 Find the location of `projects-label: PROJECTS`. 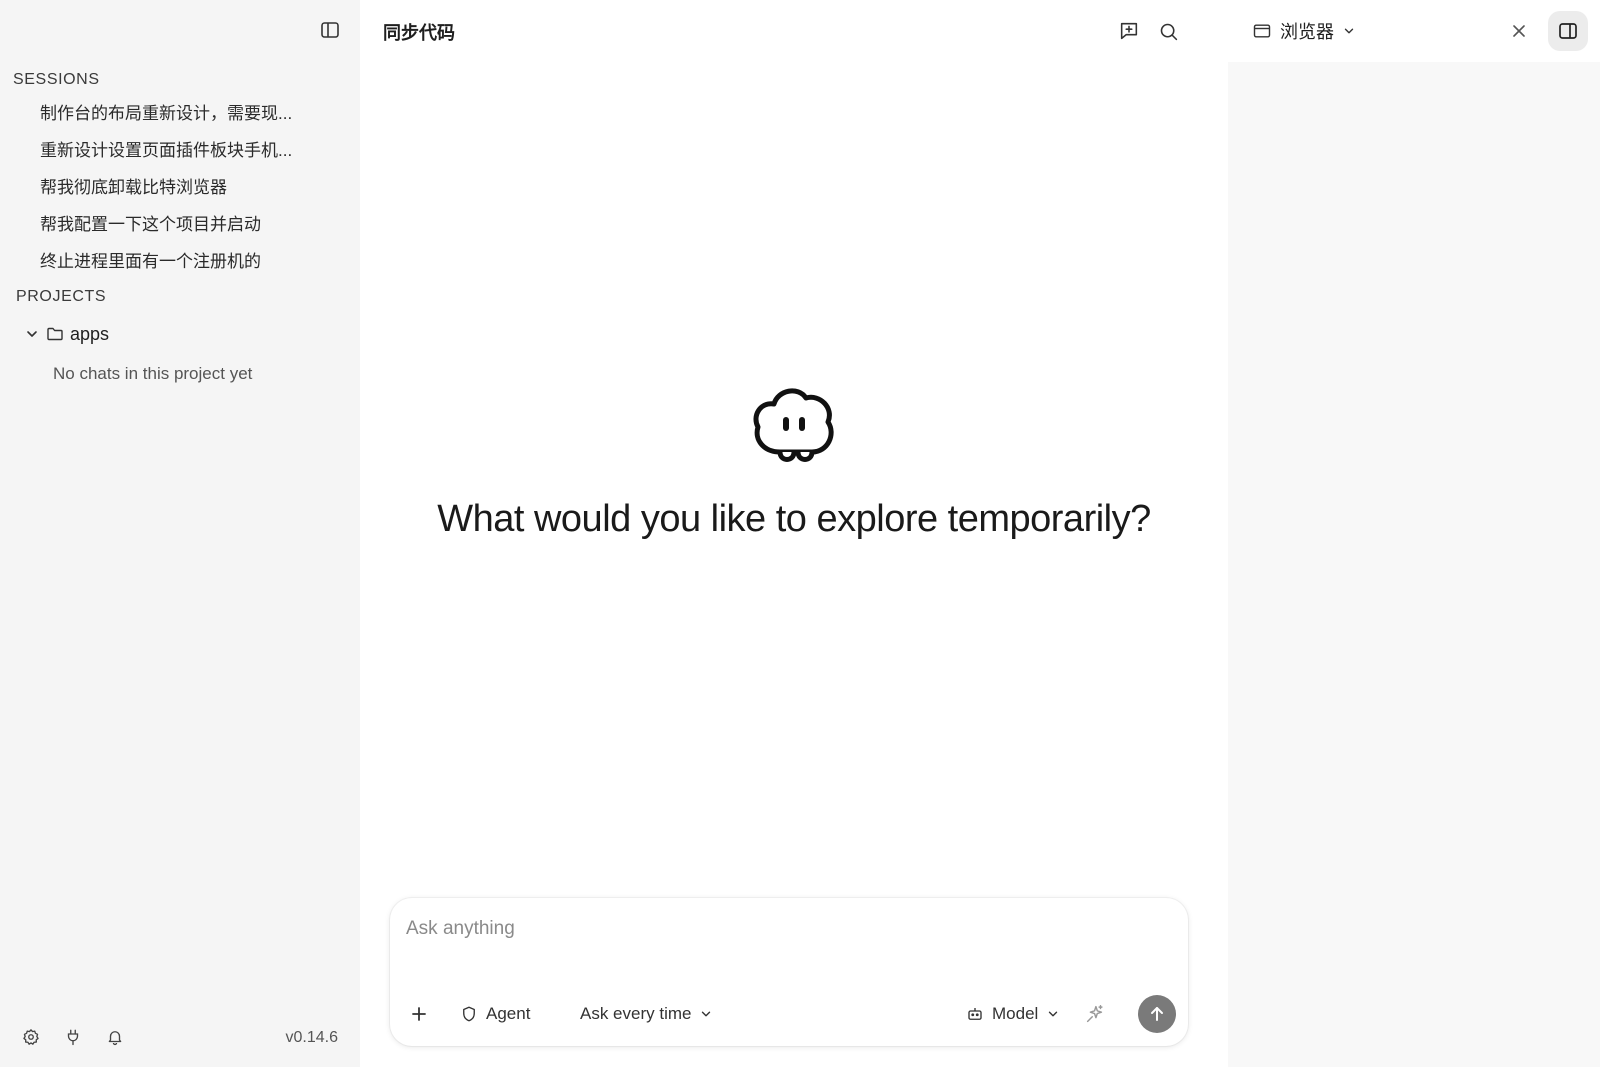

projects-label: PROJECTS is located at coordinates (61, 296).